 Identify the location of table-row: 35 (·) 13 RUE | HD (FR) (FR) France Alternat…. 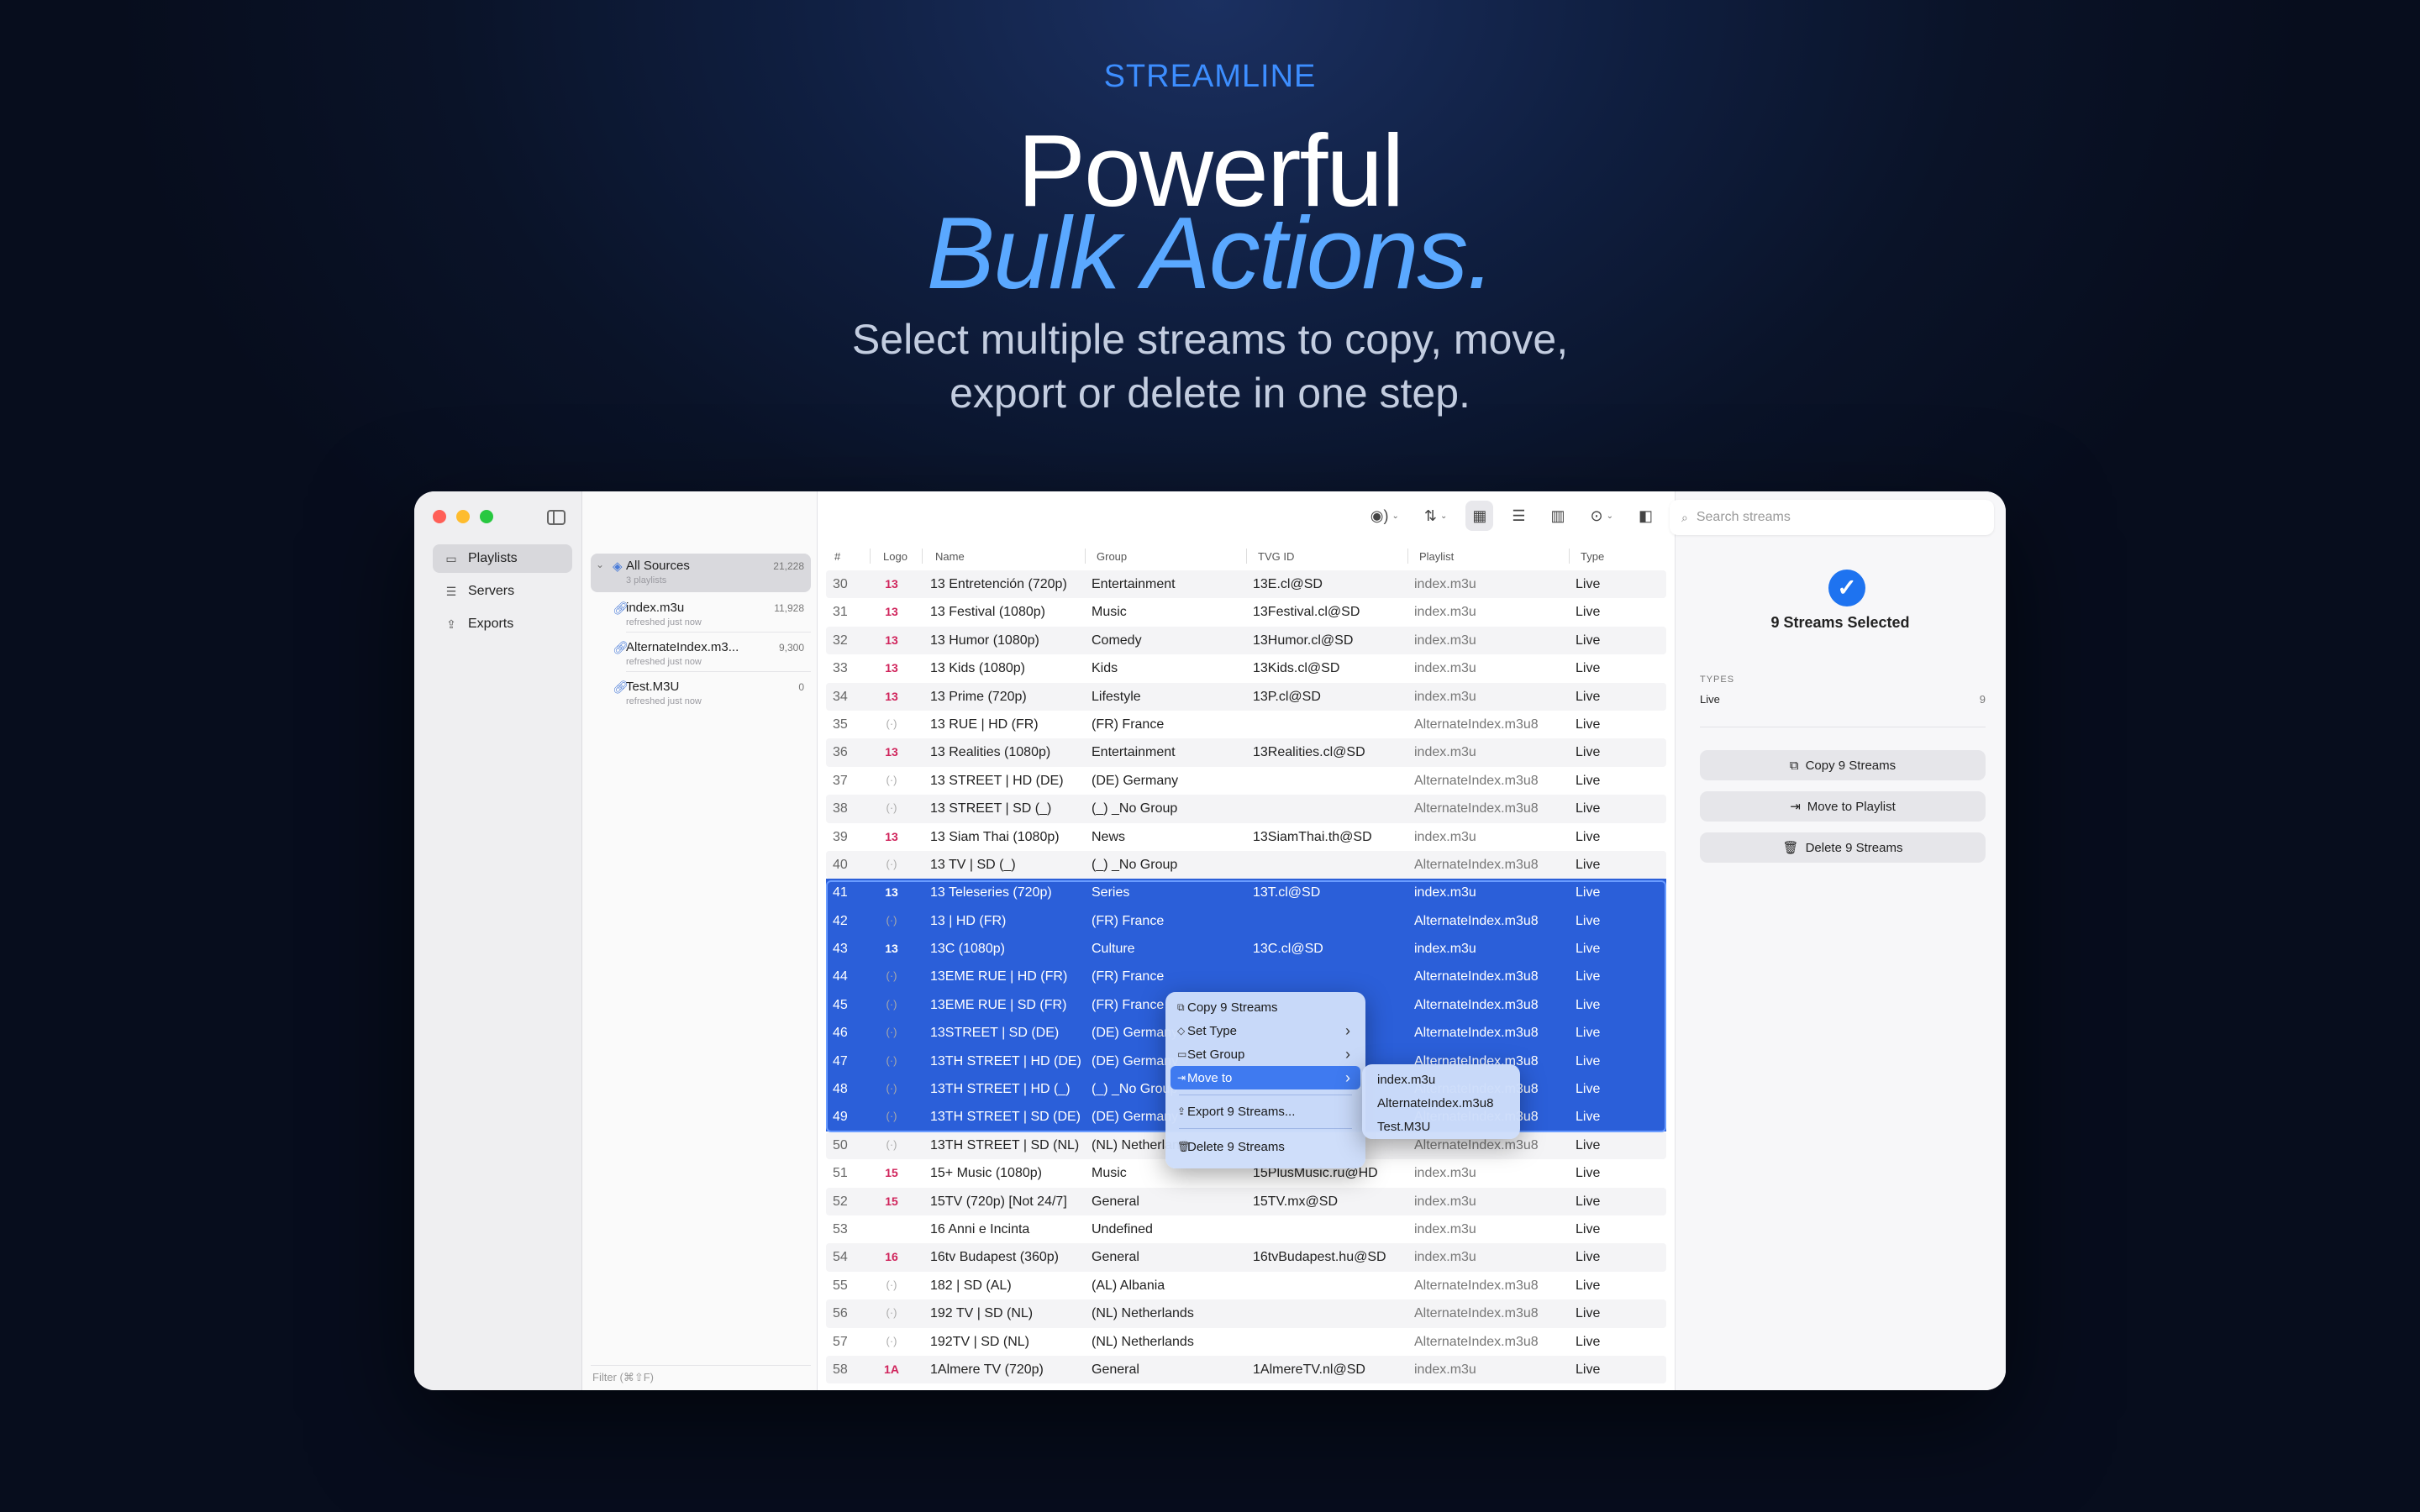
(1246, 724).